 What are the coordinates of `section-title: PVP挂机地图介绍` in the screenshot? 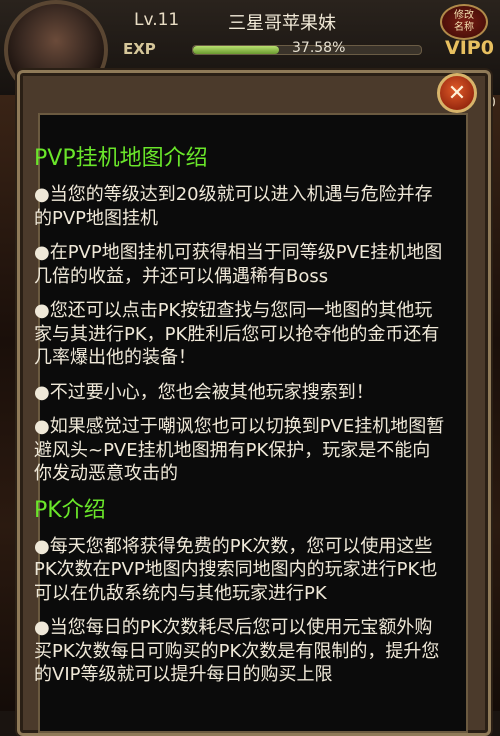 It's located at (121, 158).